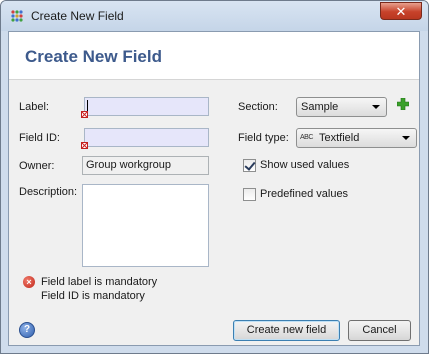 Image resolution: width=429 pixels, height=354 pixels. What do you see at coordinates (320, 107) in the screenshot?
I see `section-select-value: Sample` at bounding box center [320, 107].